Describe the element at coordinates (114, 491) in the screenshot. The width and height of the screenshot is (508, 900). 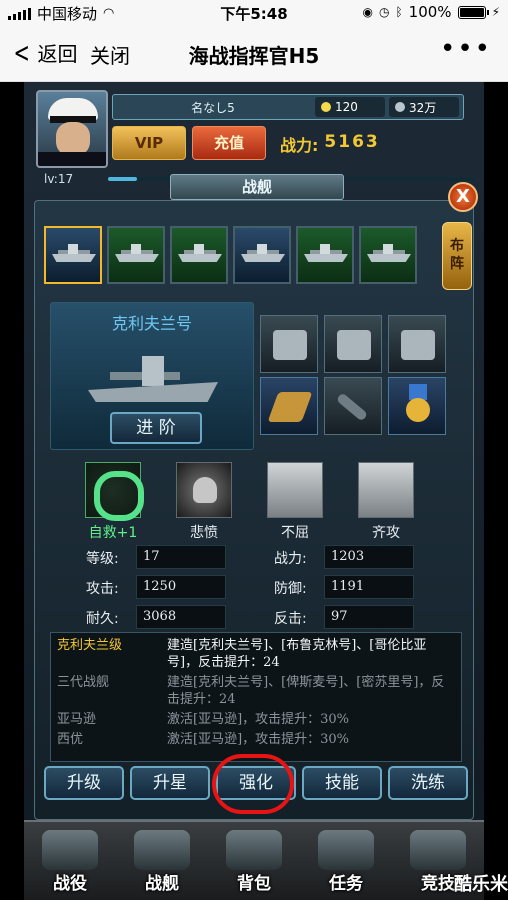
I see `self-rescue-icon` at that location.